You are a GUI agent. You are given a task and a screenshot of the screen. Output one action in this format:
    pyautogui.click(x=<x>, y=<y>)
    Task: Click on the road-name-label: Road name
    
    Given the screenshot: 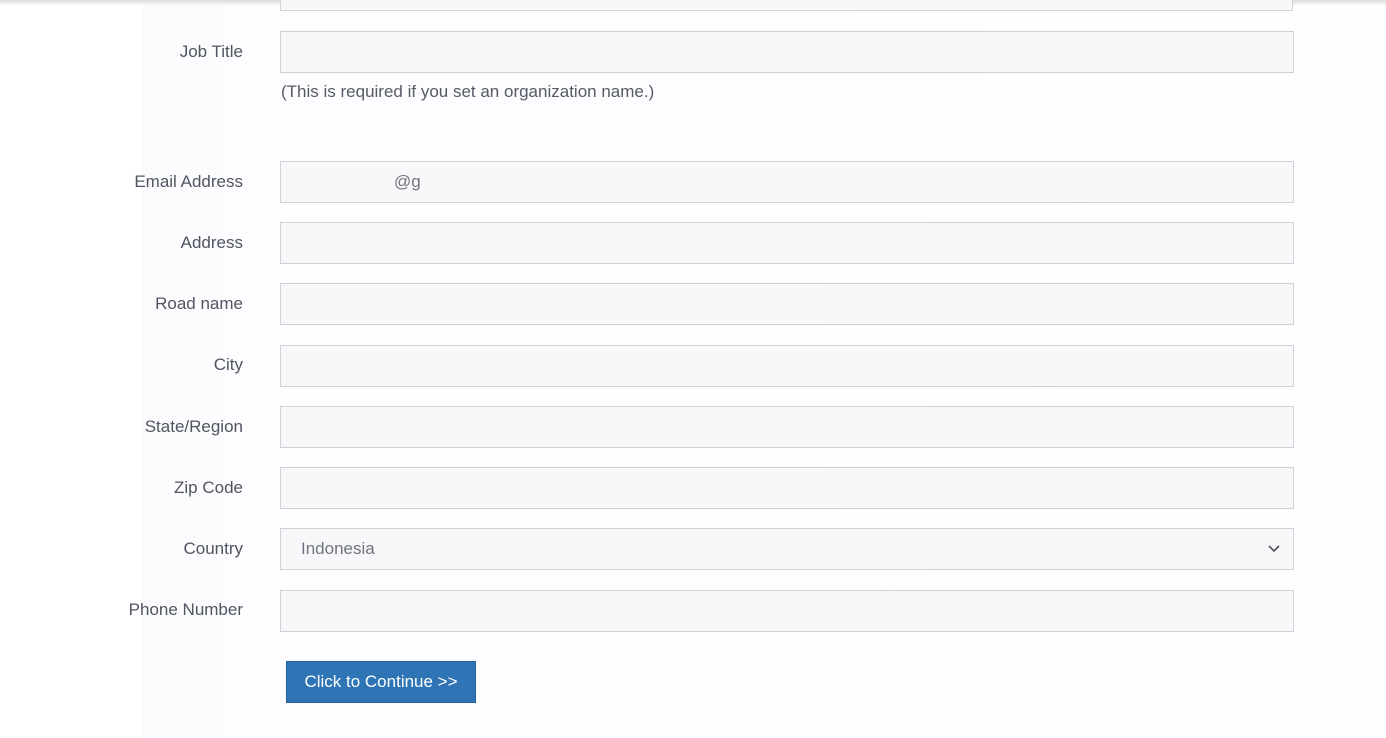 What is the action you would take?
    pyautogui.click(x=199, y=303)
    